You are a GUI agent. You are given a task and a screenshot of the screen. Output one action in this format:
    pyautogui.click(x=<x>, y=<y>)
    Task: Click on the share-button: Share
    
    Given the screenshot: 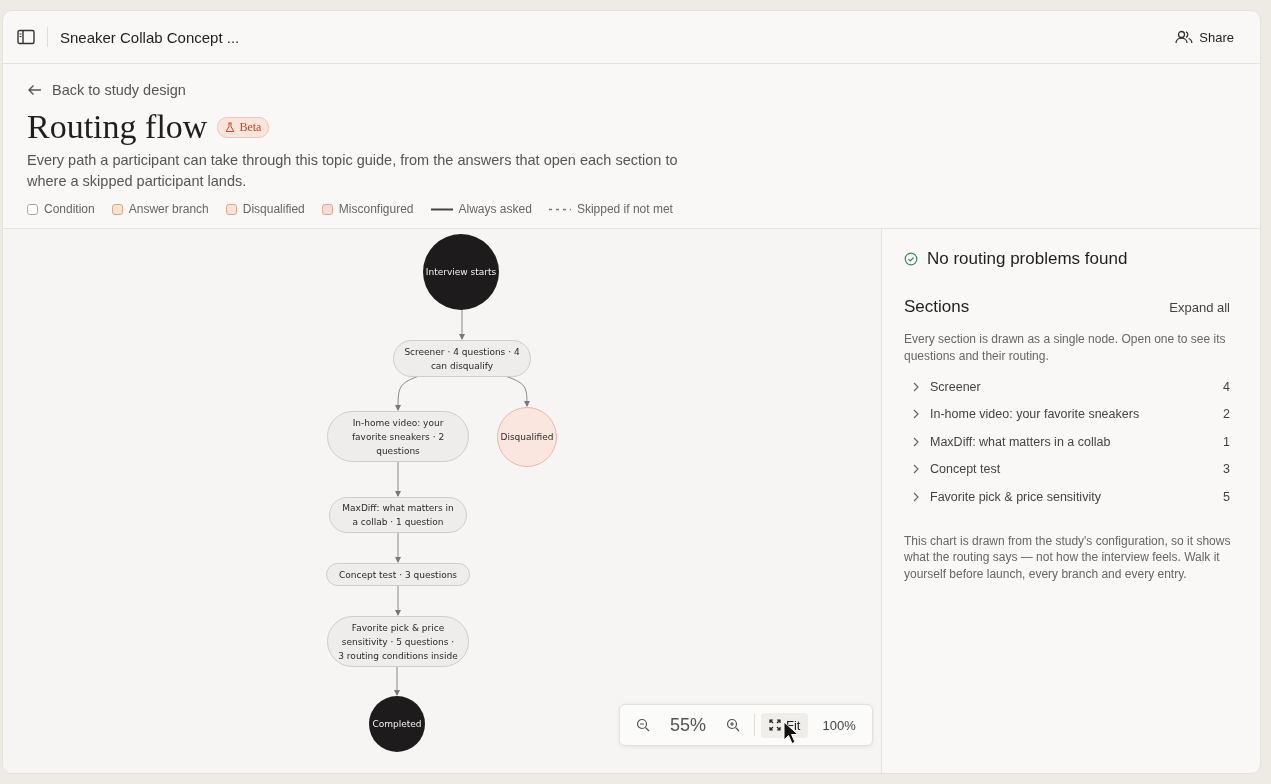 What is the action you would take?
    pyautogui.click(x=1204, y=37)
    